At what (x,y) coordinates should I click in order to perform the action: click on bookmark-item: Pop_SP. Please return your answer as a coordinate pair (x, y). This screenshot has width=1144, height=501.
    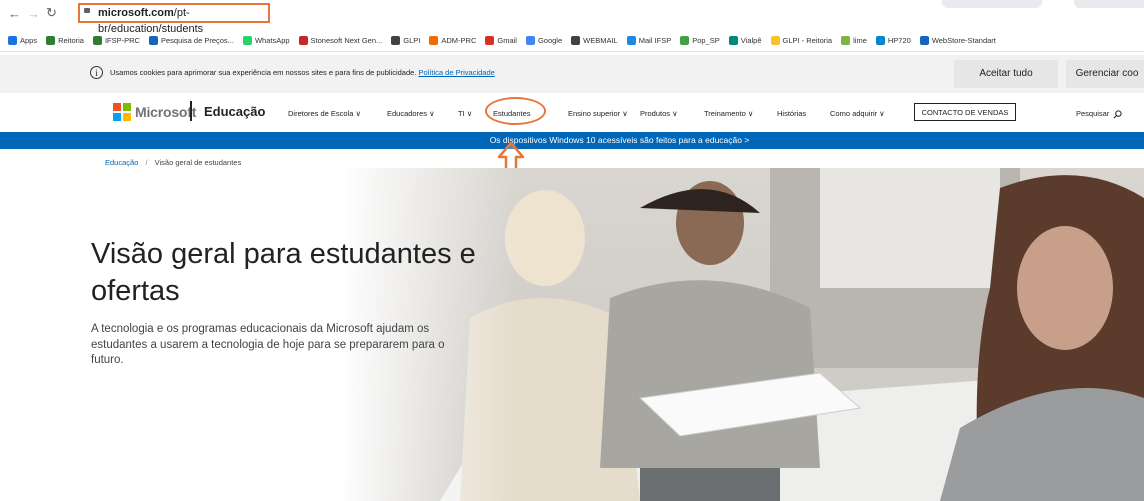
    Looking at the image, I should click on (700, 40).